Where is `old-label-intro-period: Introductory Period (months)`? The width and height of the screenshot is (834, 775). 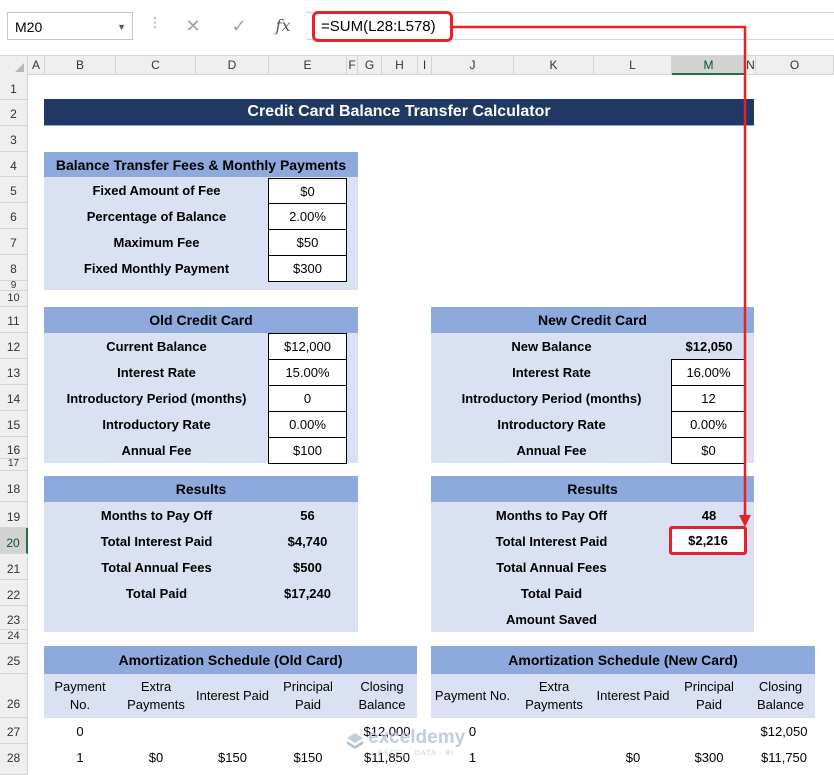 old-label-intro-period: Introductory Period (months) is located at coordinates (156, 398).